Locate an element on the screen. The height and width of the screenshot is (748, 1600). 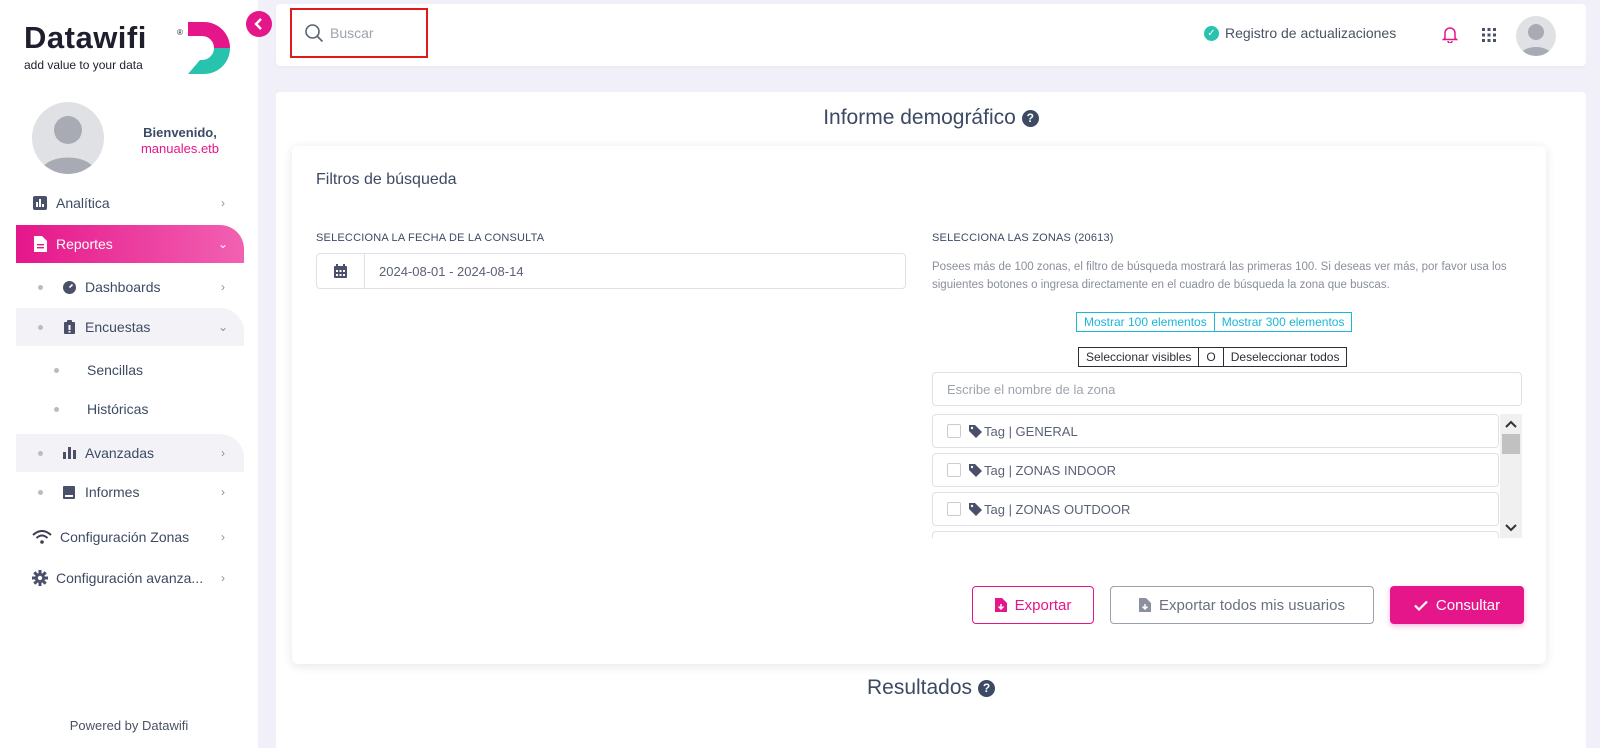
consult-button: Consultar is located at coordinates (1457, 605).